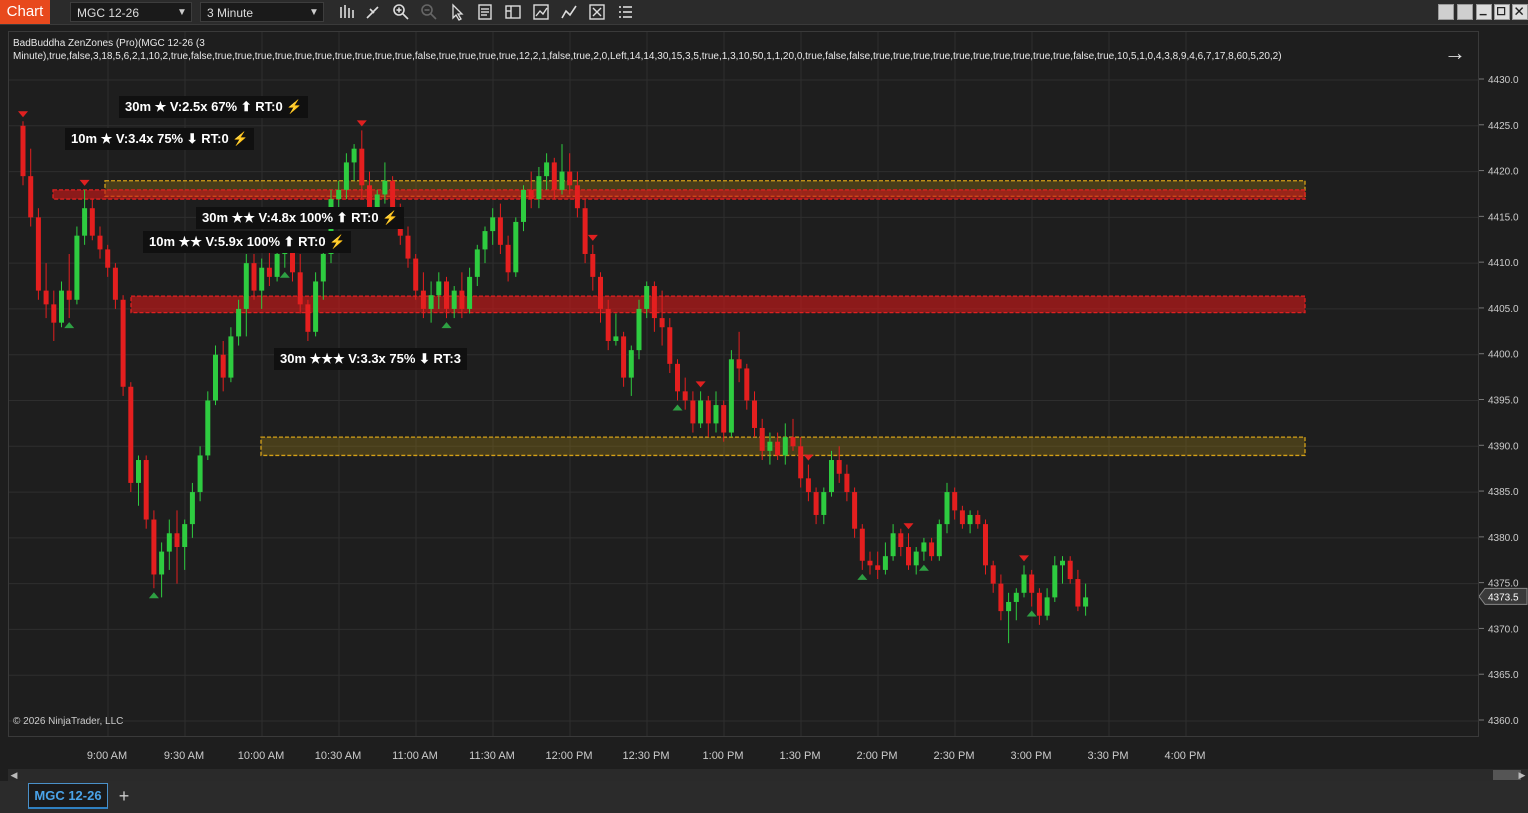  What do you see at coordinates (723, 756) in the screenshot?
I see `time-tick-label: 1:00 PM` at bounding box center [723, 756].